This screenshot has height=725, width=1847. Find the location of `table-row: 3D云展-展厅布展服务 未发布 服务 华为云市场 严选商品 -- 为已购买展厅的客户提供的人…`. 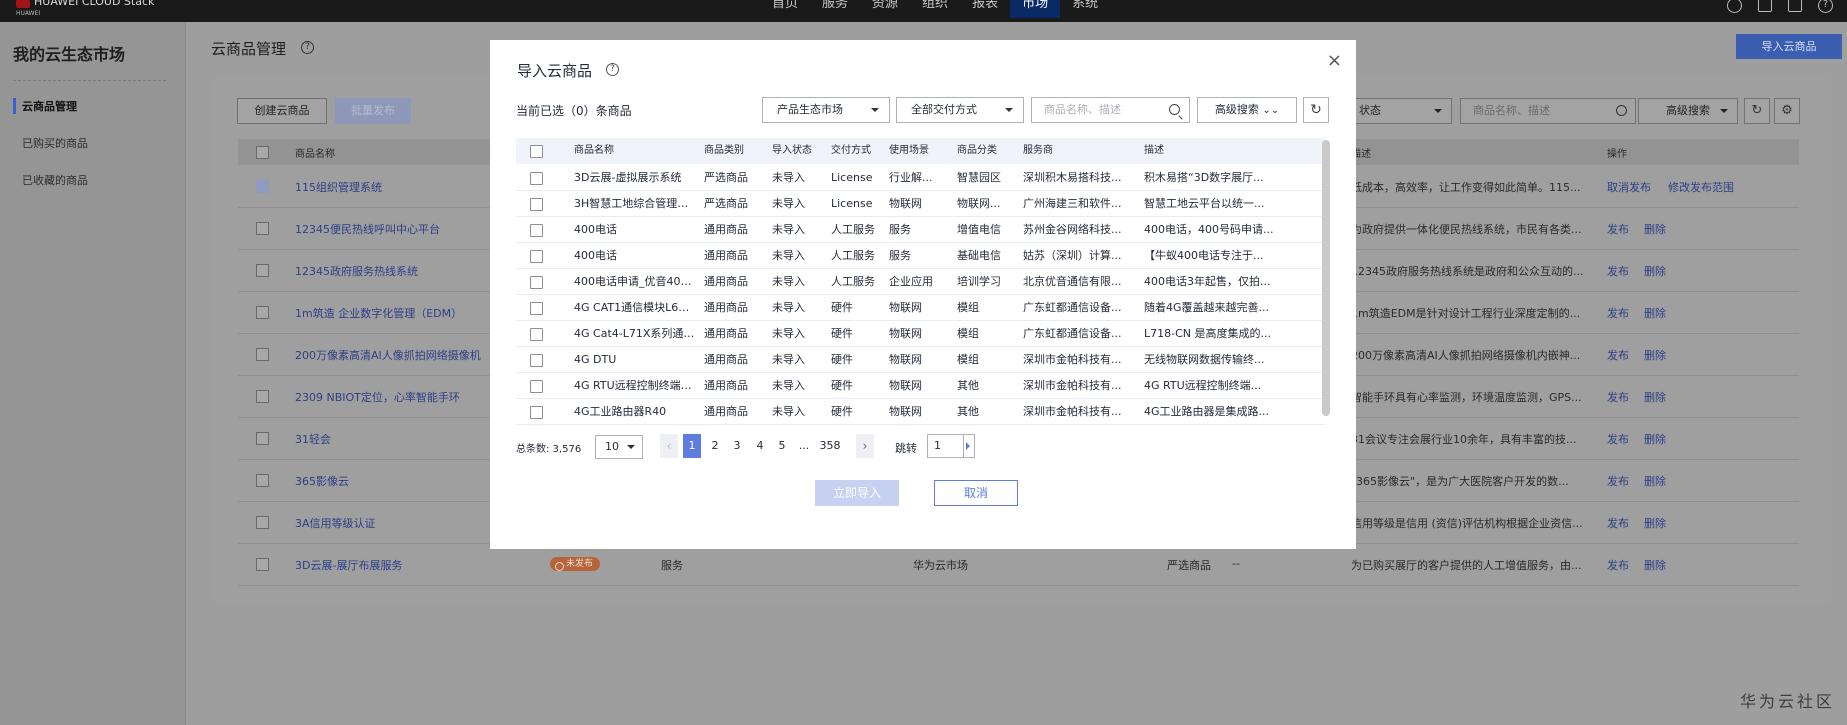

table-row: 3D云展-展厅布展服务 未发布 服务 华为云市场 严选商品 -- 为已购买展厅的客户提供的人… is located at coordinates (1018, 565).